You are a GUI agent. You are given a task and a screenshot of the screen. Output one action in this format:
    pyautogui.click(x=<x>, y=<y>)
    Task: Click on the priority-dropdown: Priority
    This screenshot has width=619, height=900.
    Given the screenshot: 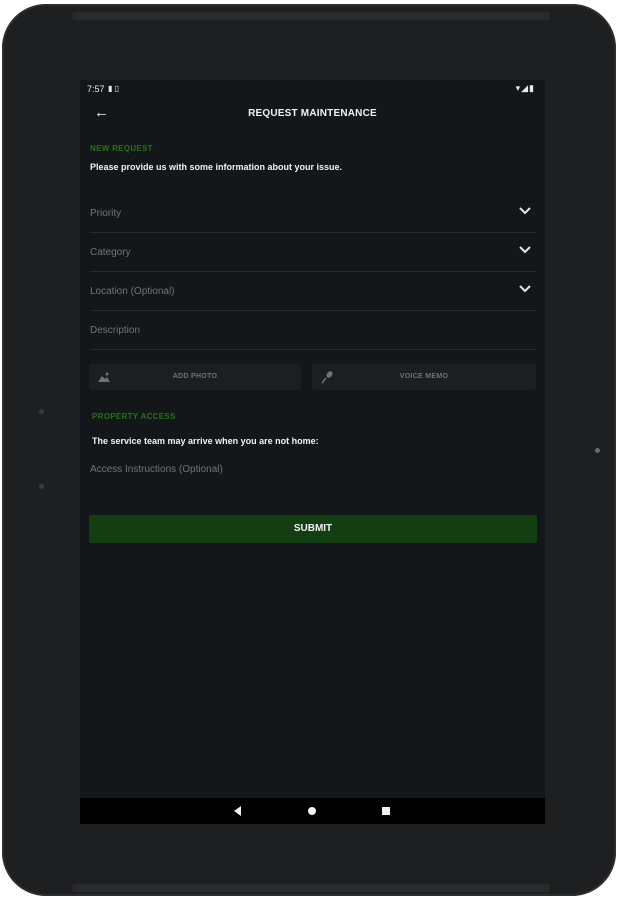 What is the action you would take?
    pyautogui.click(x=313, y=213)
    